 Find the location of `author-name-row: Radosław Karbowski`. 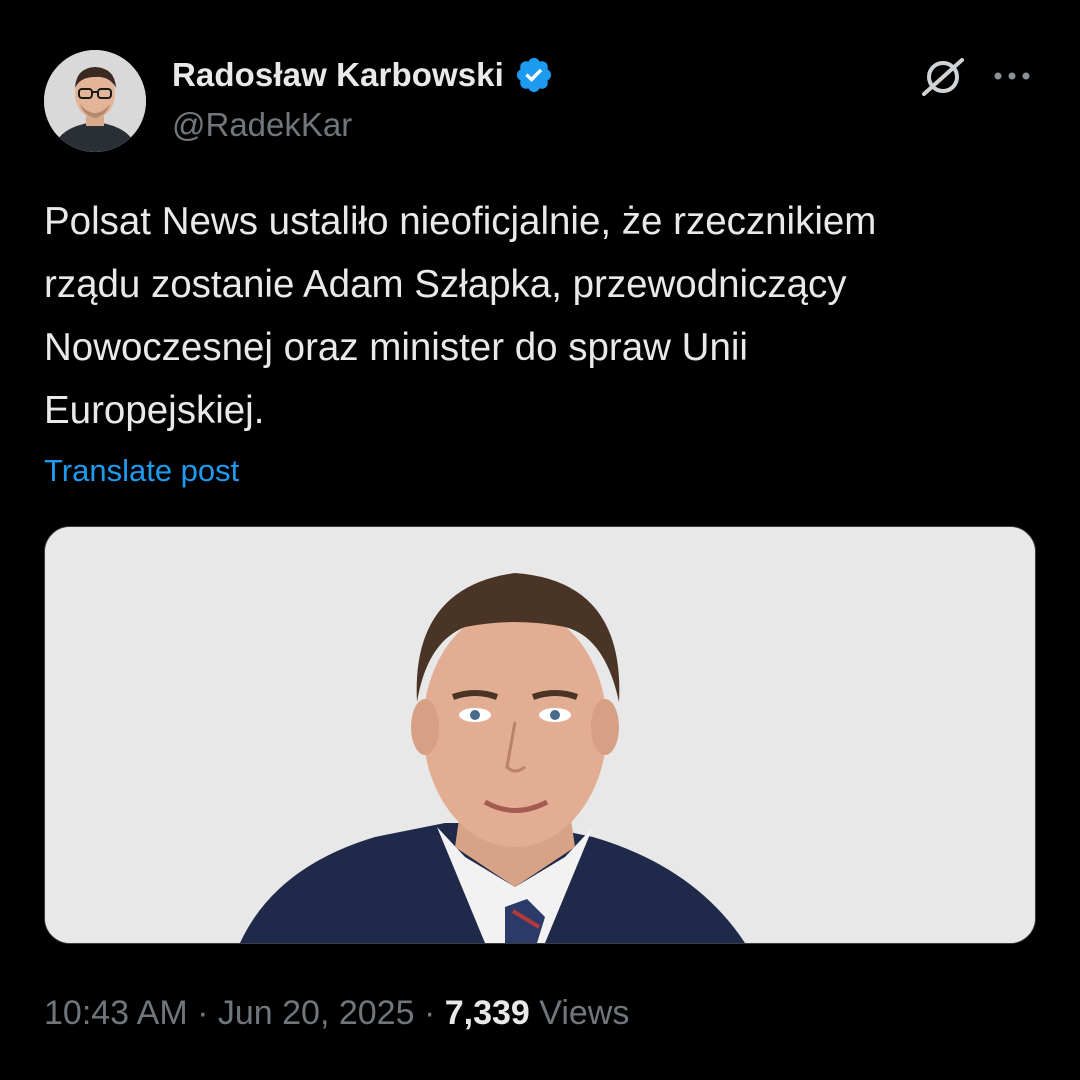

author-name-row: Radosław Karbowski is located at coordinates (363, 75).